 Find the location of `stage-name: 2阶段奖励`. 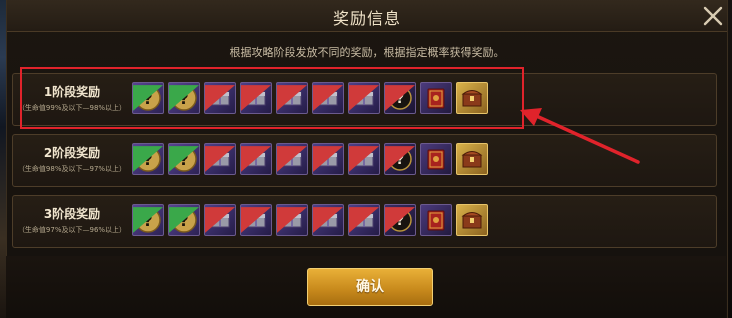

stage-name: 2阶段奖励 is located at coordinates (72, 153).